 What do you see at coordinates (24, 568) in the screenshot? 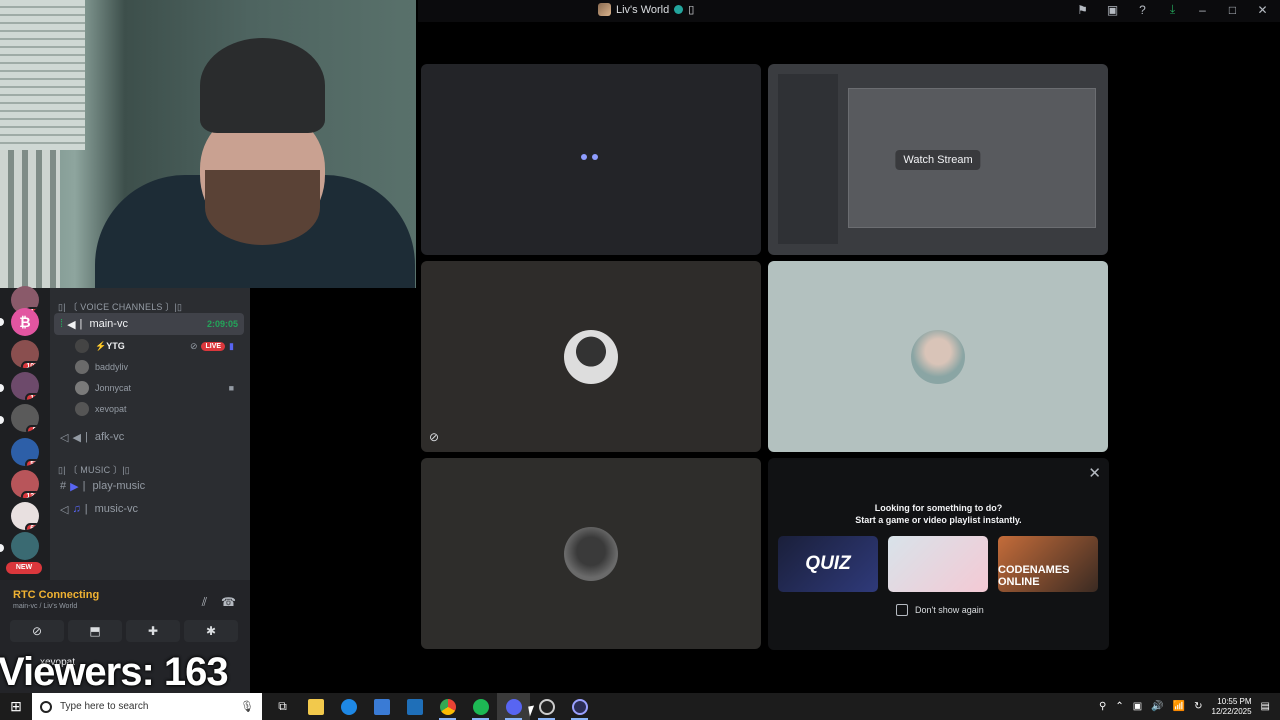
I see `new-servers-badge: NEW` at bounding box center [24, 568].